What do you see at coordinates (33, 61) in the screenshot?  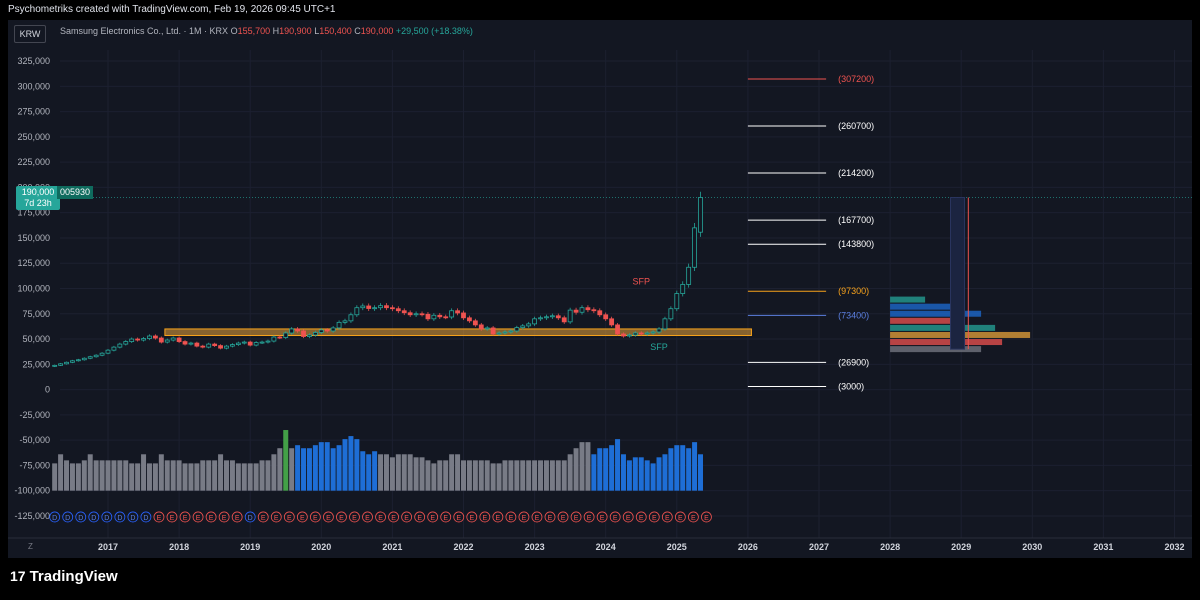 I see `y-tick-label: 325,000` at bounding box center [33, 61].